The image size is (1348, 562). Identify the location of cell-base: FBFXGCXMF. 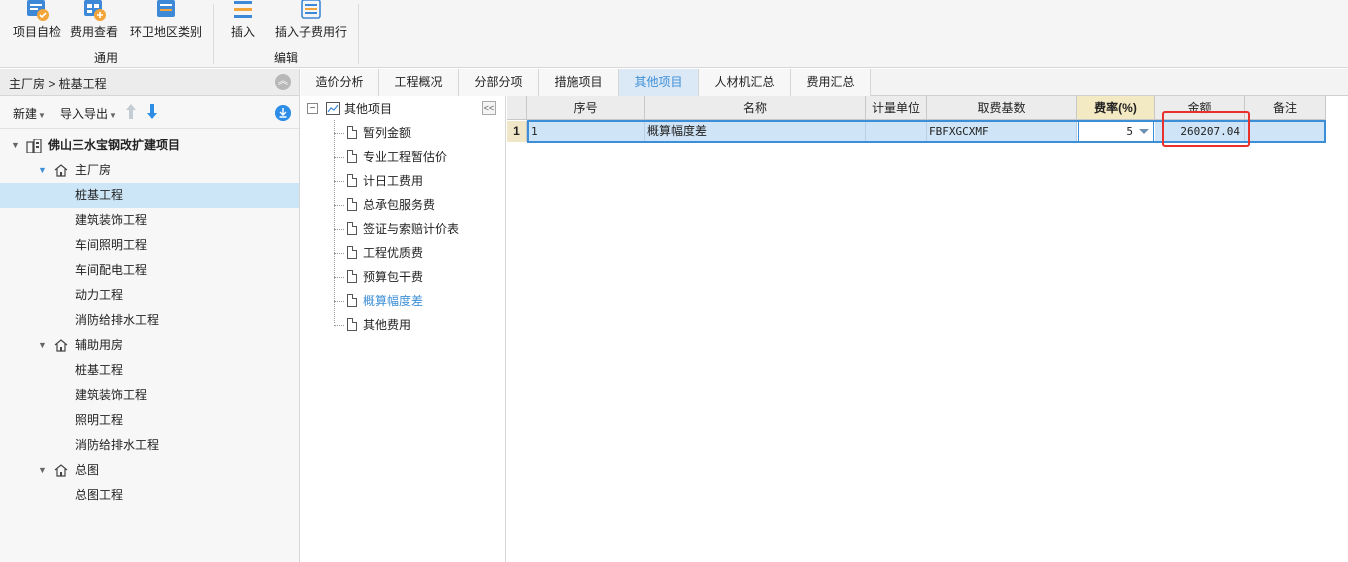
(1002, 131).